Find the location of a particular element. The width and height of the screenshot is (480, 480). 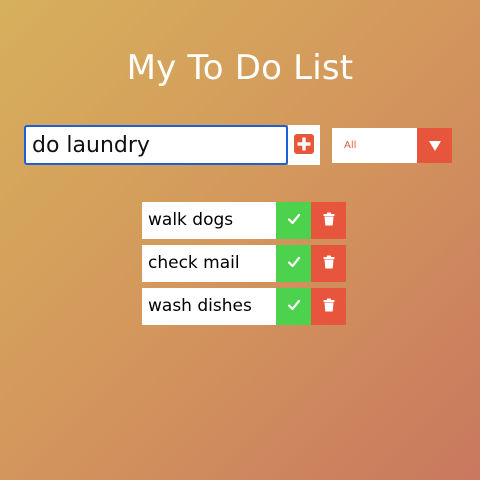

page-title: My To Do List is located at coordinates (240, 67).